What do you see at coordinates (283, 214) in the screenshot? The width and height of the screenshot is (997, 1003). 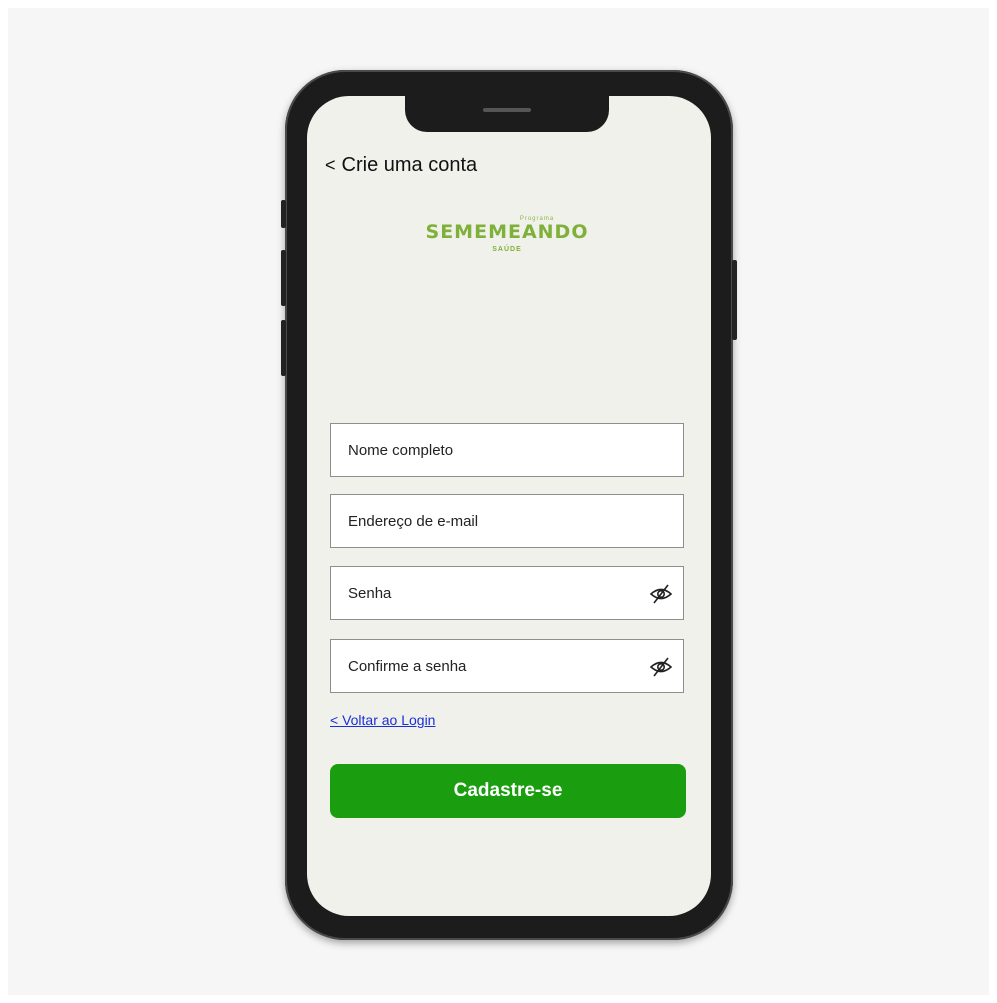 I see `phone-mute-button` at bounding box center [283, 214].